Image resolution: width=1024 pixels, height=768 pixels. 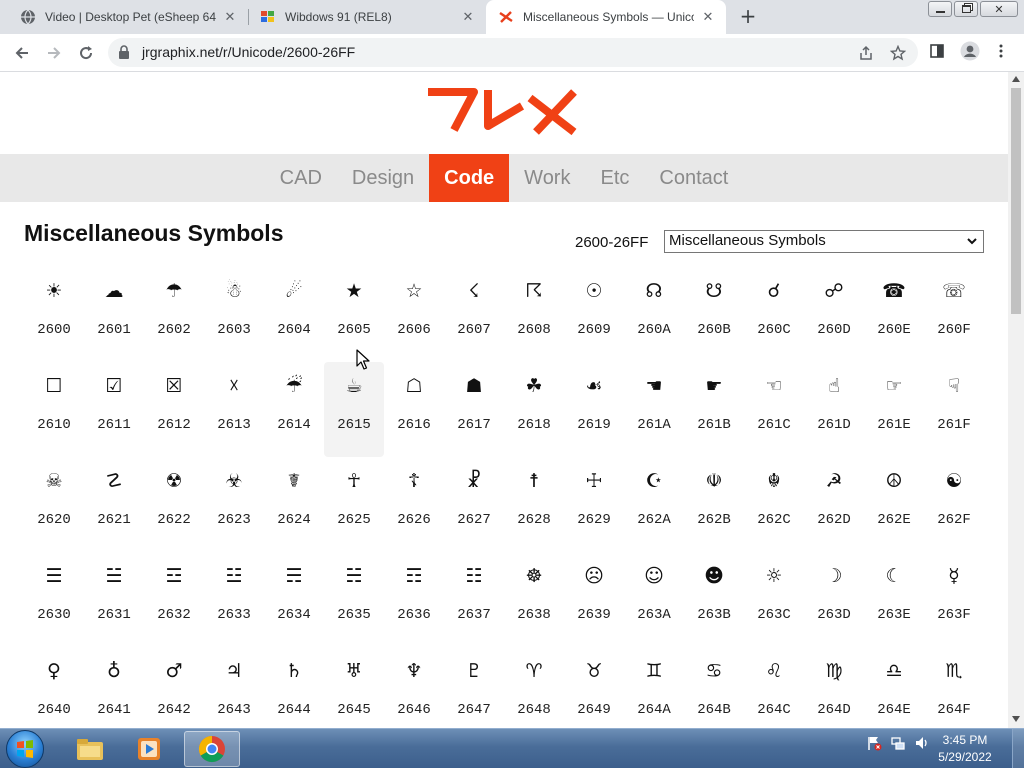 What do you see at coordinates (774, 599) in the screenshot?
I see `symbol-cell: ☼ 263C` at bounding box center [774, 599].